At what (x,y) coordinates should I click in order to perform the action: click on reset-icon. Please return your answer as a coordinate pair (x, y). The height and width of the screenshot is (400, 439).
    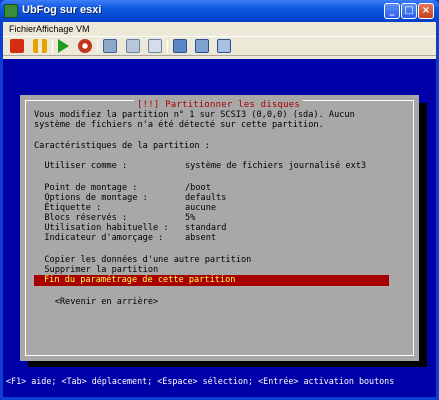
    Looking at the image, I should click on (85, 46).